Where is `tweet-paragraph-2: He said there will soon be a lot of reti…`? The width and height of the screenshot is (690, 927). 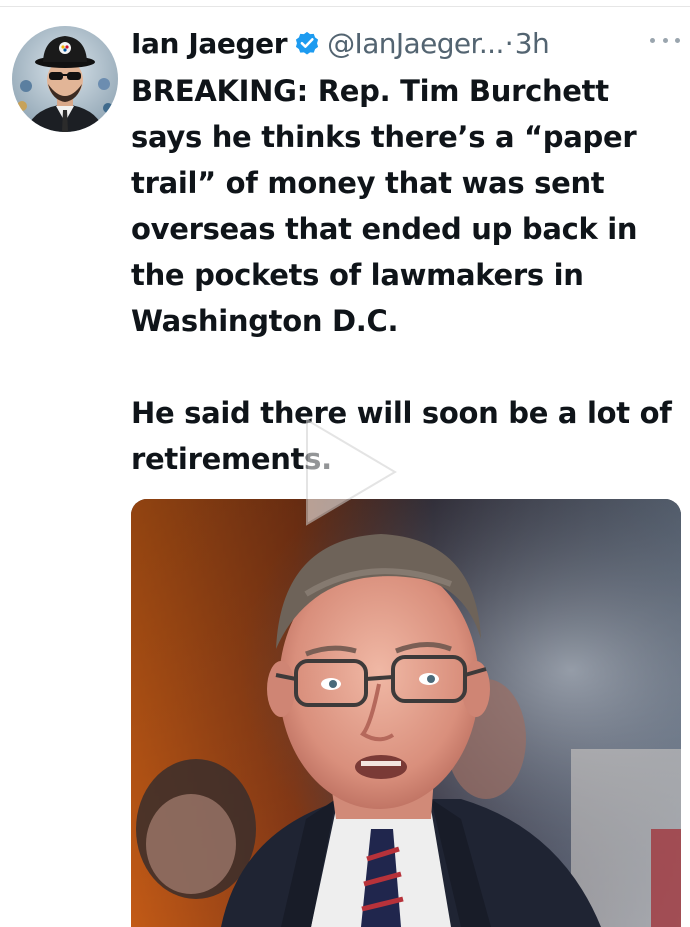
tweet-paragraph-2: He said there will soon be a lot of reti… is located at coordinates (401, 436).